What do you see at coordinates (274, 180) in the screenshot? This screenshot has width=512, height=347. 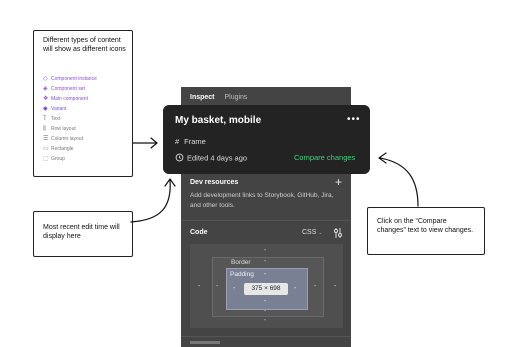 I see `annotation-arrows` at bounding box center [274, 180].